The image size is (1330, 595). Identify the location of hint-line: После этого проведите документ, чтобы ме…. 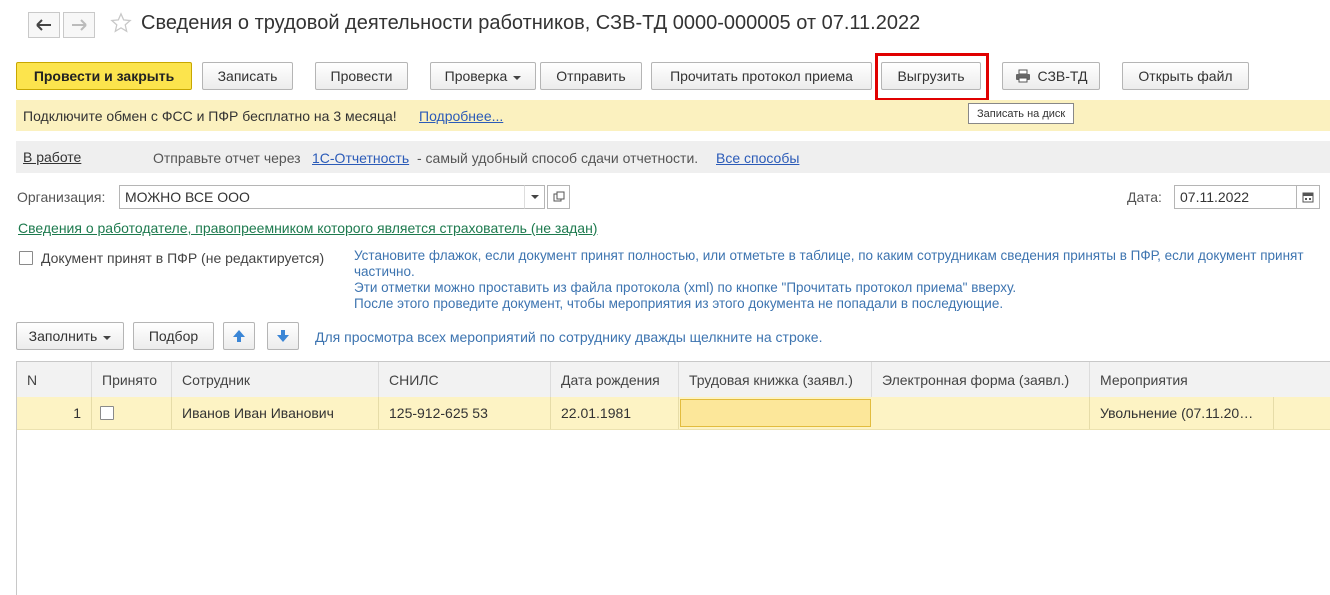
(679, 303).